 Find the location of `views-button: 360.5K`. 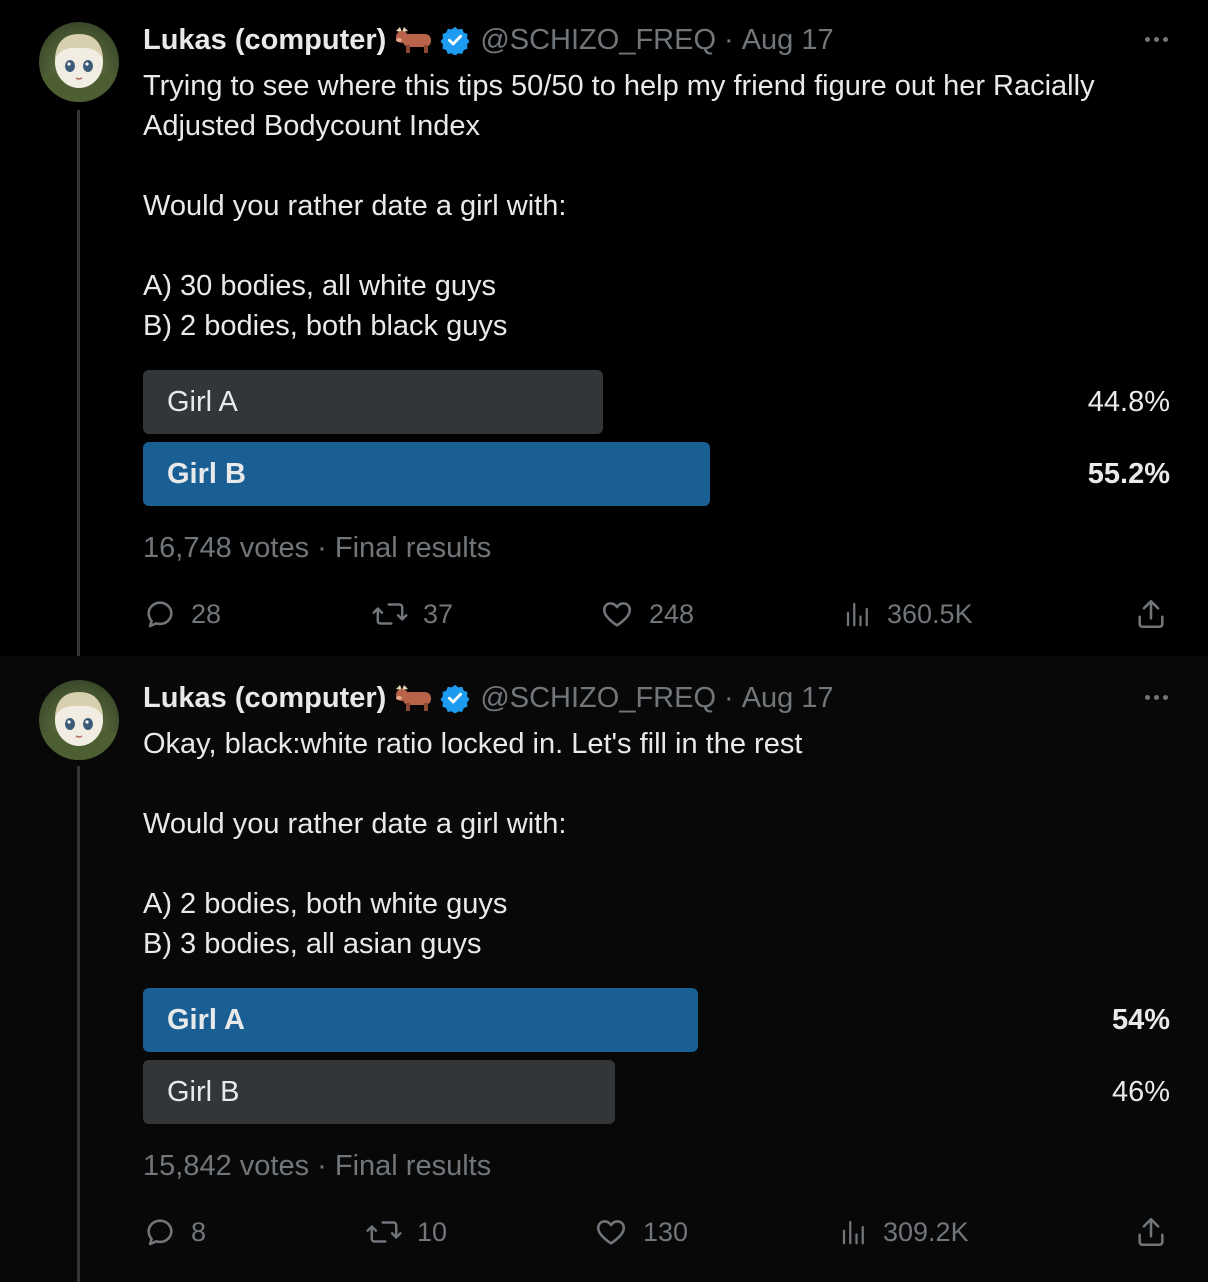

views-button: 360.5K is located at coordinates (908, 614).